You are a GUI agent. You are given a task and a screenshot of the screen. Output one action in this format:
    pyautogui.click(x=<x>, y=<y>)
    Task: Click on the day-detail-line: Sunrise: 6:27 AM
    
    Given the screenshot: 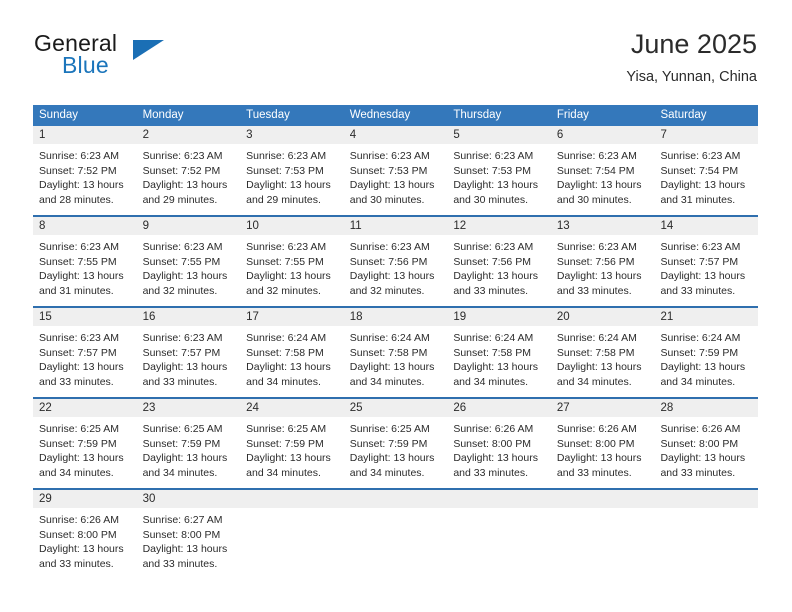 What is the action you would take?
    pyautogui.click(x=182, y=520)
    